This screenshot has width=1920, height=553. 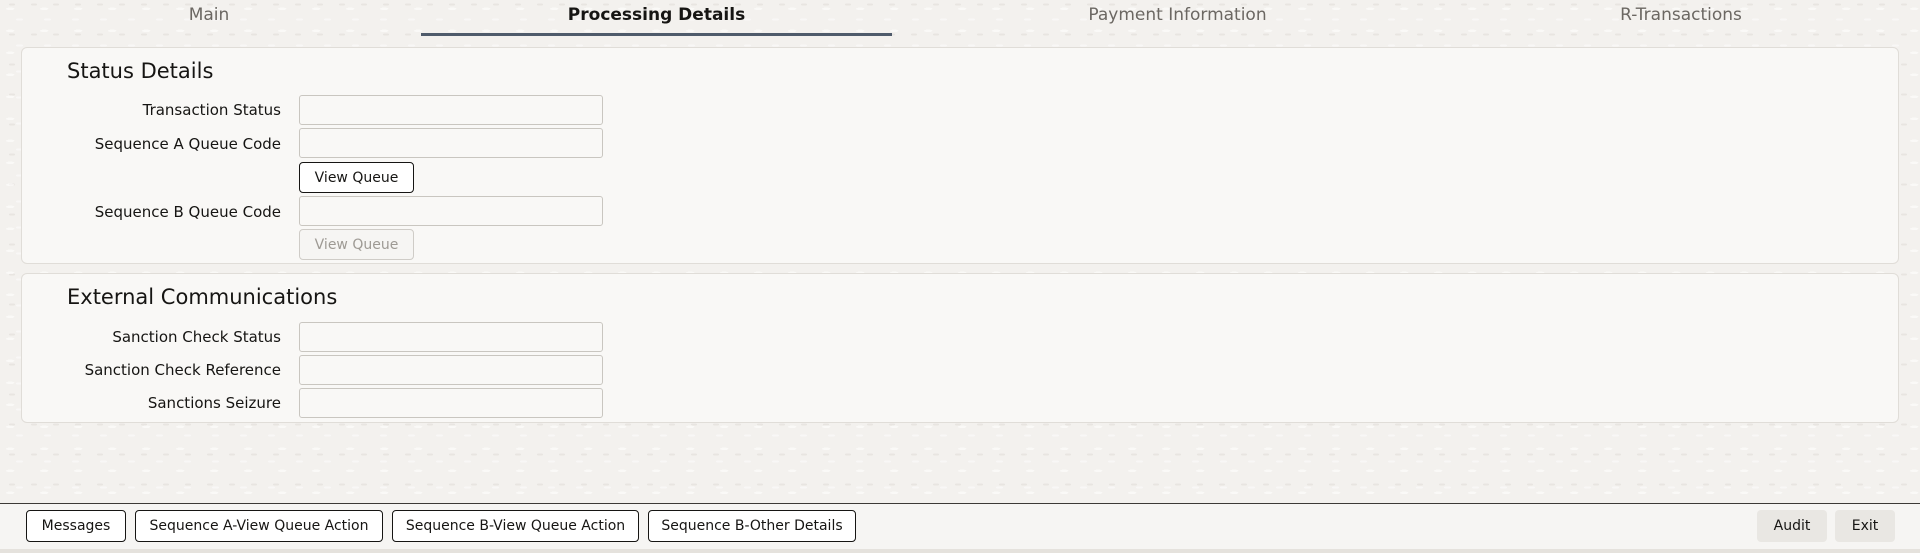 I want to click on tab-r-transactions: R-Transactions, so click(x=1675, y=18).